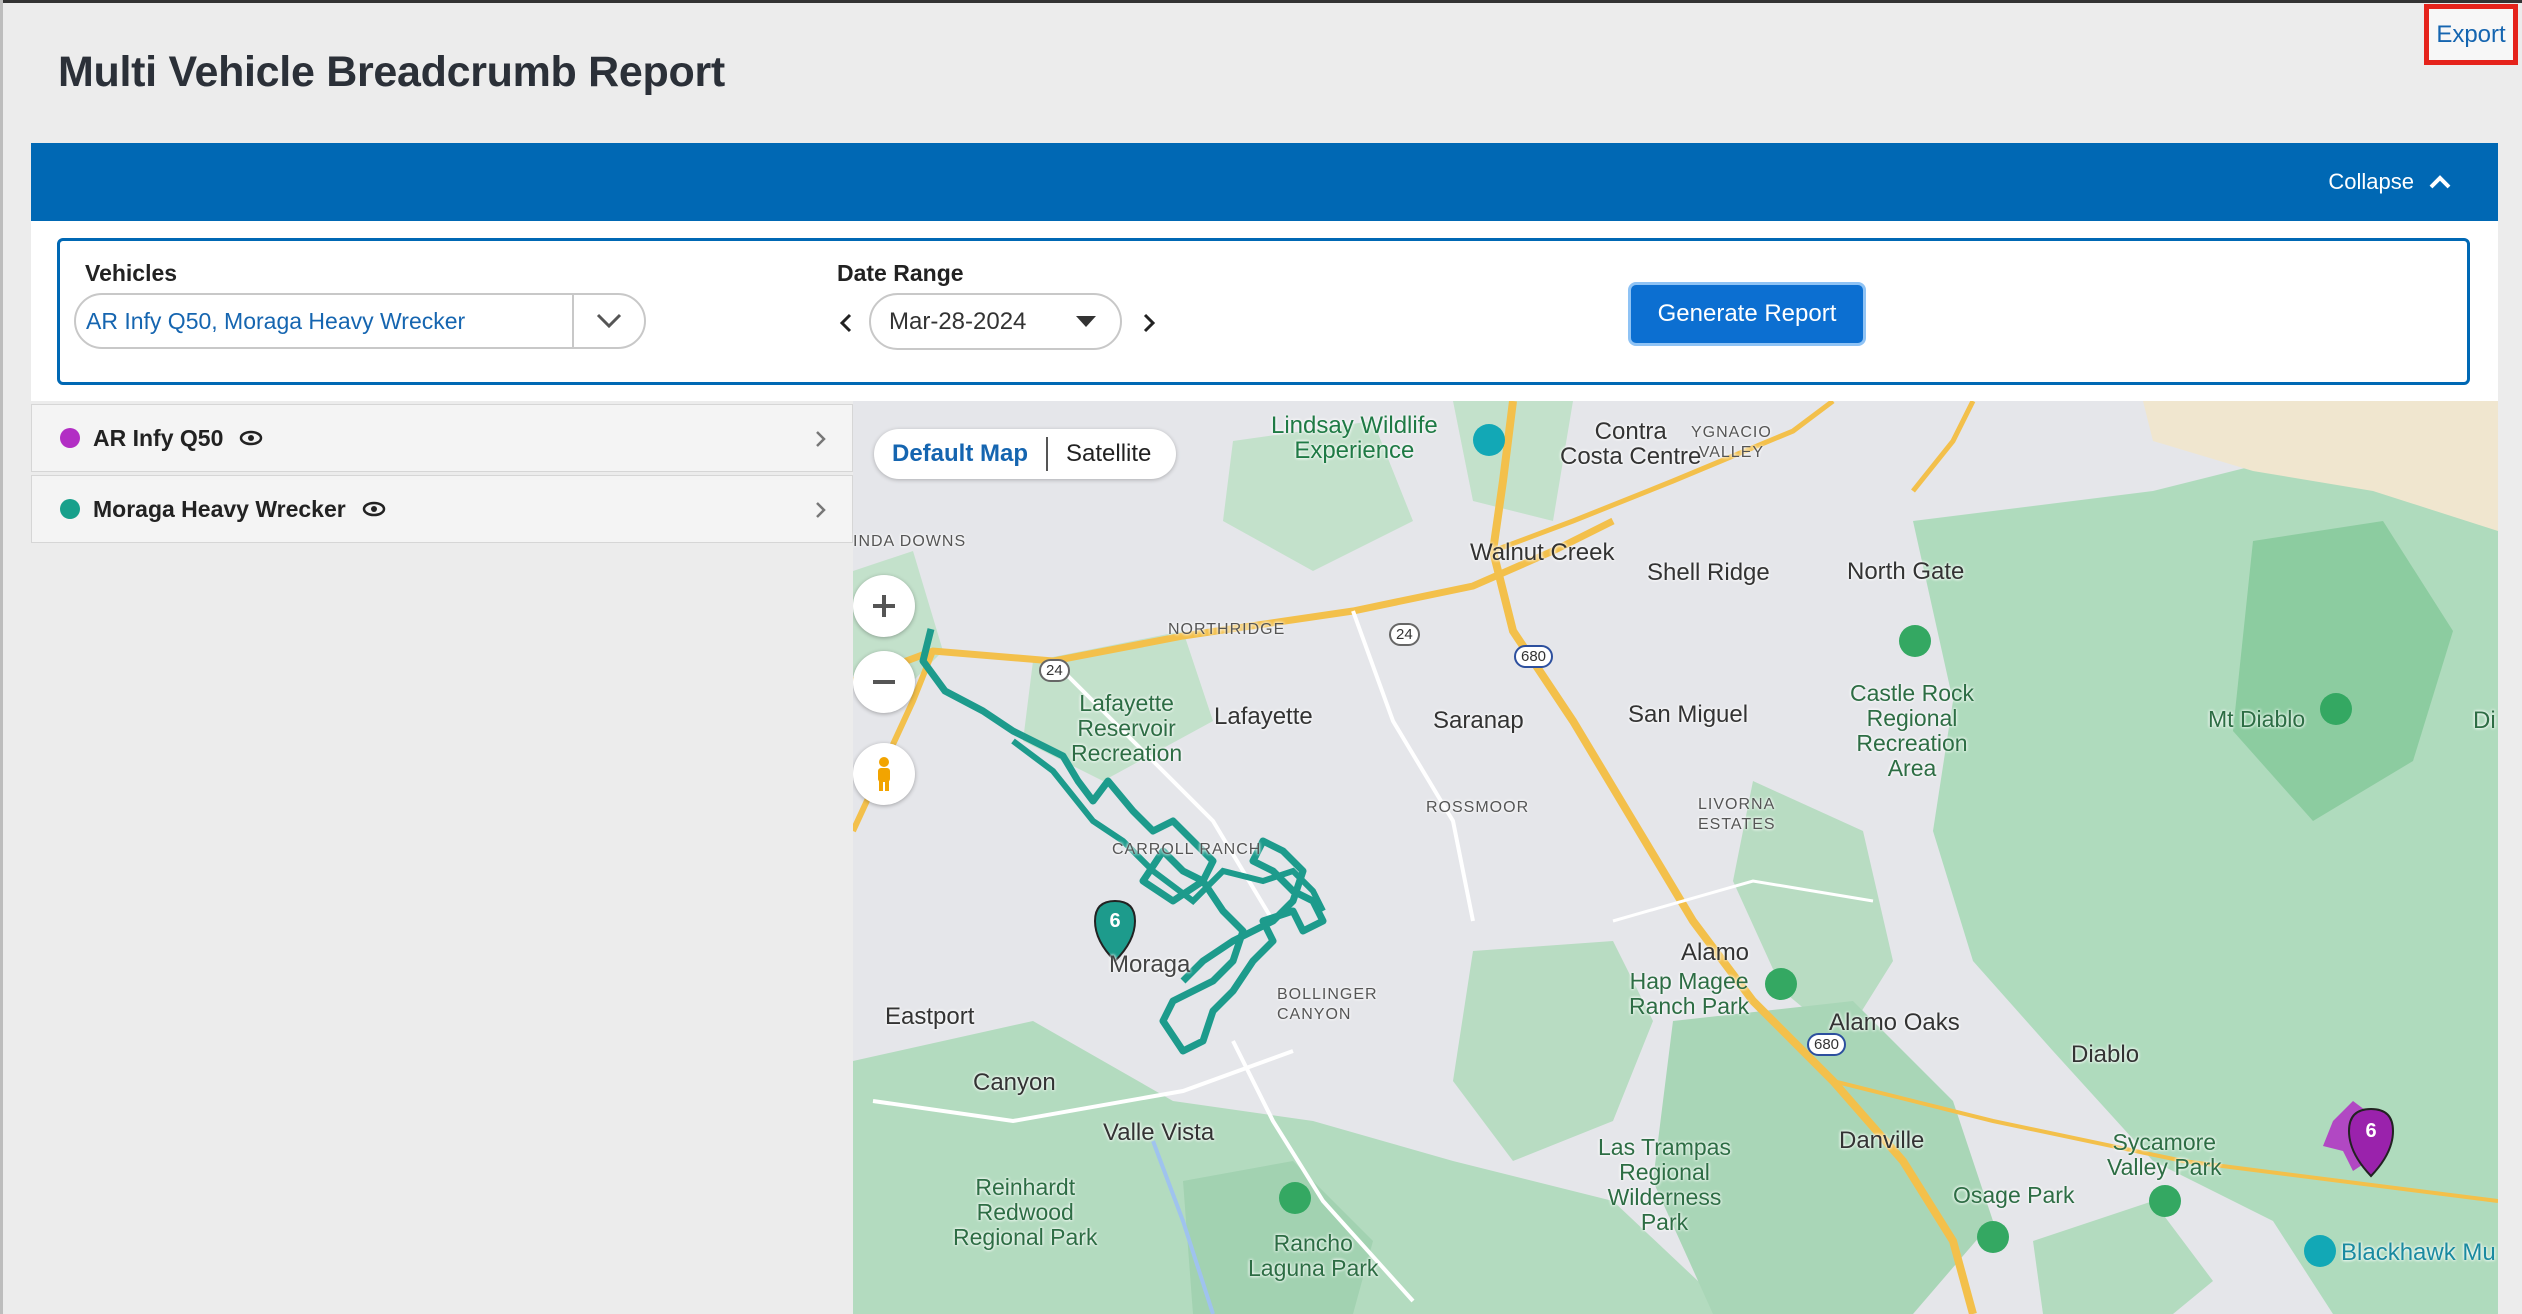  I want to click on vehicle-name: AR Infy Q50, so click(158, 437).